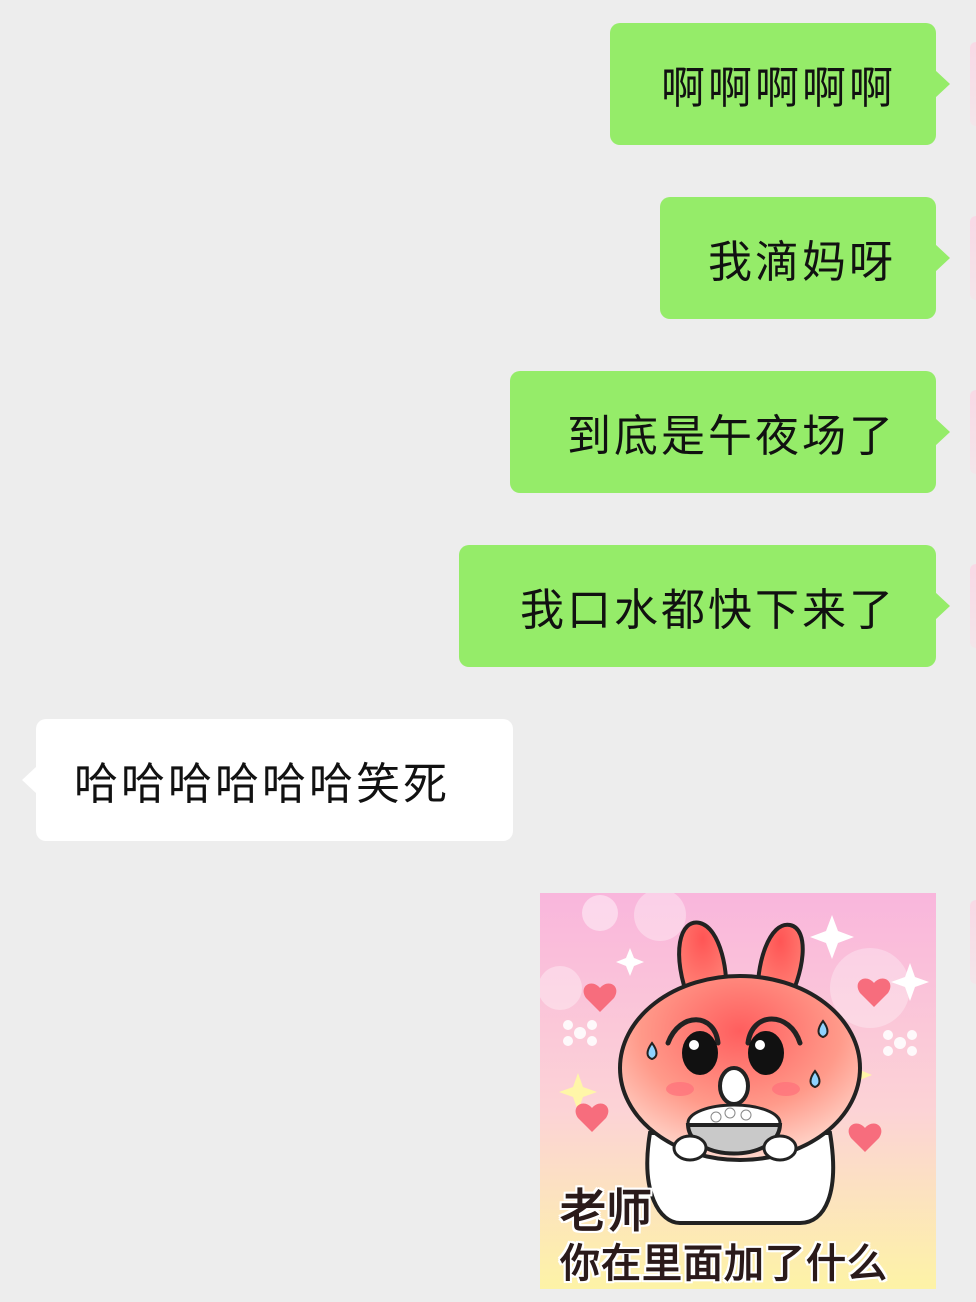 The image size is (976, 1302). I want to click on message-bubble-sent: 啊啊啊啊啊, so click(780, 84).